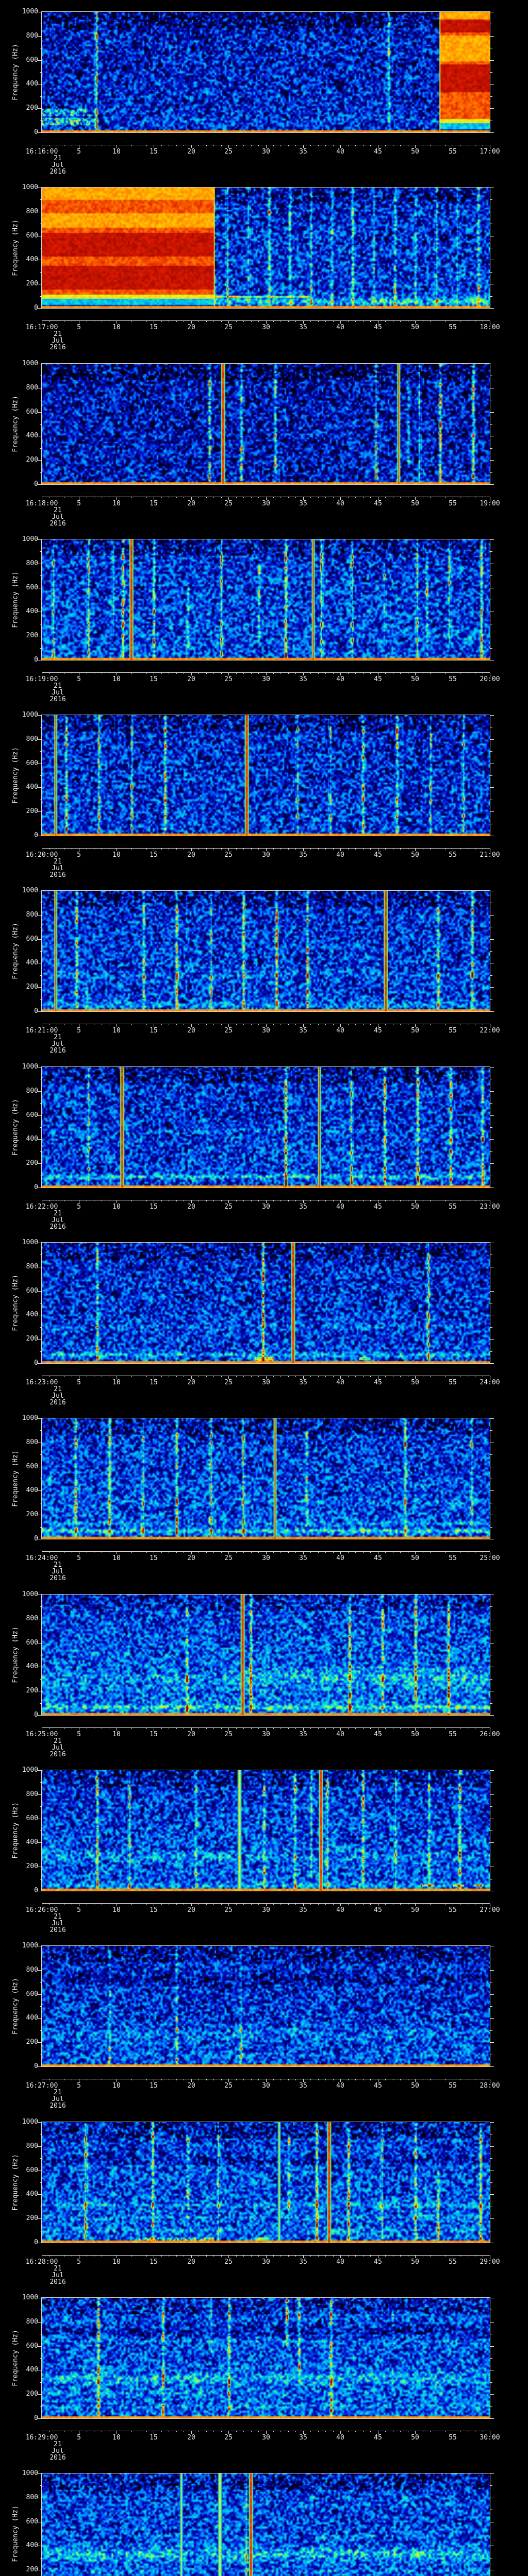 The width and height of the screenshot is (528, 2576). I want to click on y-tick-label: 600, so click(32, 763).